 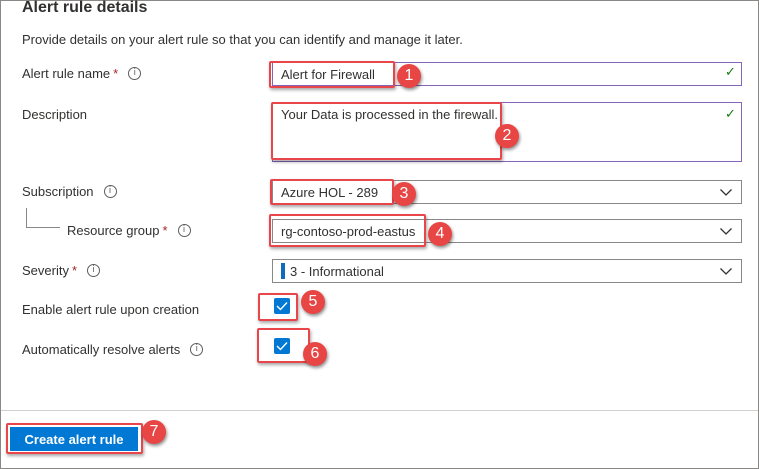 What do you see at coordinates (111, 309) in the screenshot?
I see `enable-on-creation-label: Enable alert rule upon creation` at bounding box center [111, 309].